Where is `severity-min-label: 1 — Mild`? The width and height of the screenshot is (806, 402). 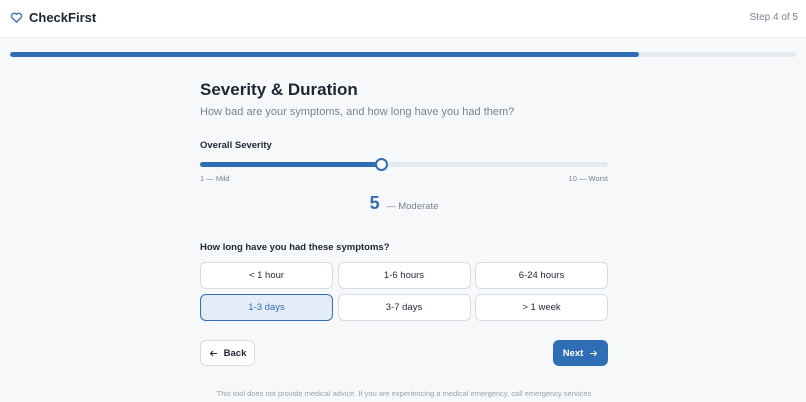 severity-min-label: 1 — Mild is located at coordinates (215, 178).